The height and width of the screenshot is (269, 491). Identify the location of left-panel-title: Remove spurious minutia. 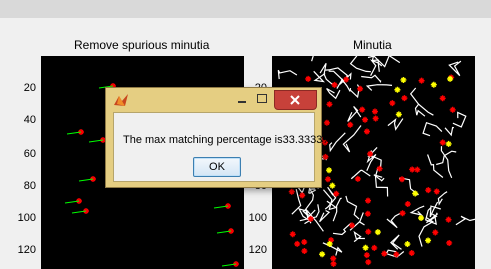
(142, 45).